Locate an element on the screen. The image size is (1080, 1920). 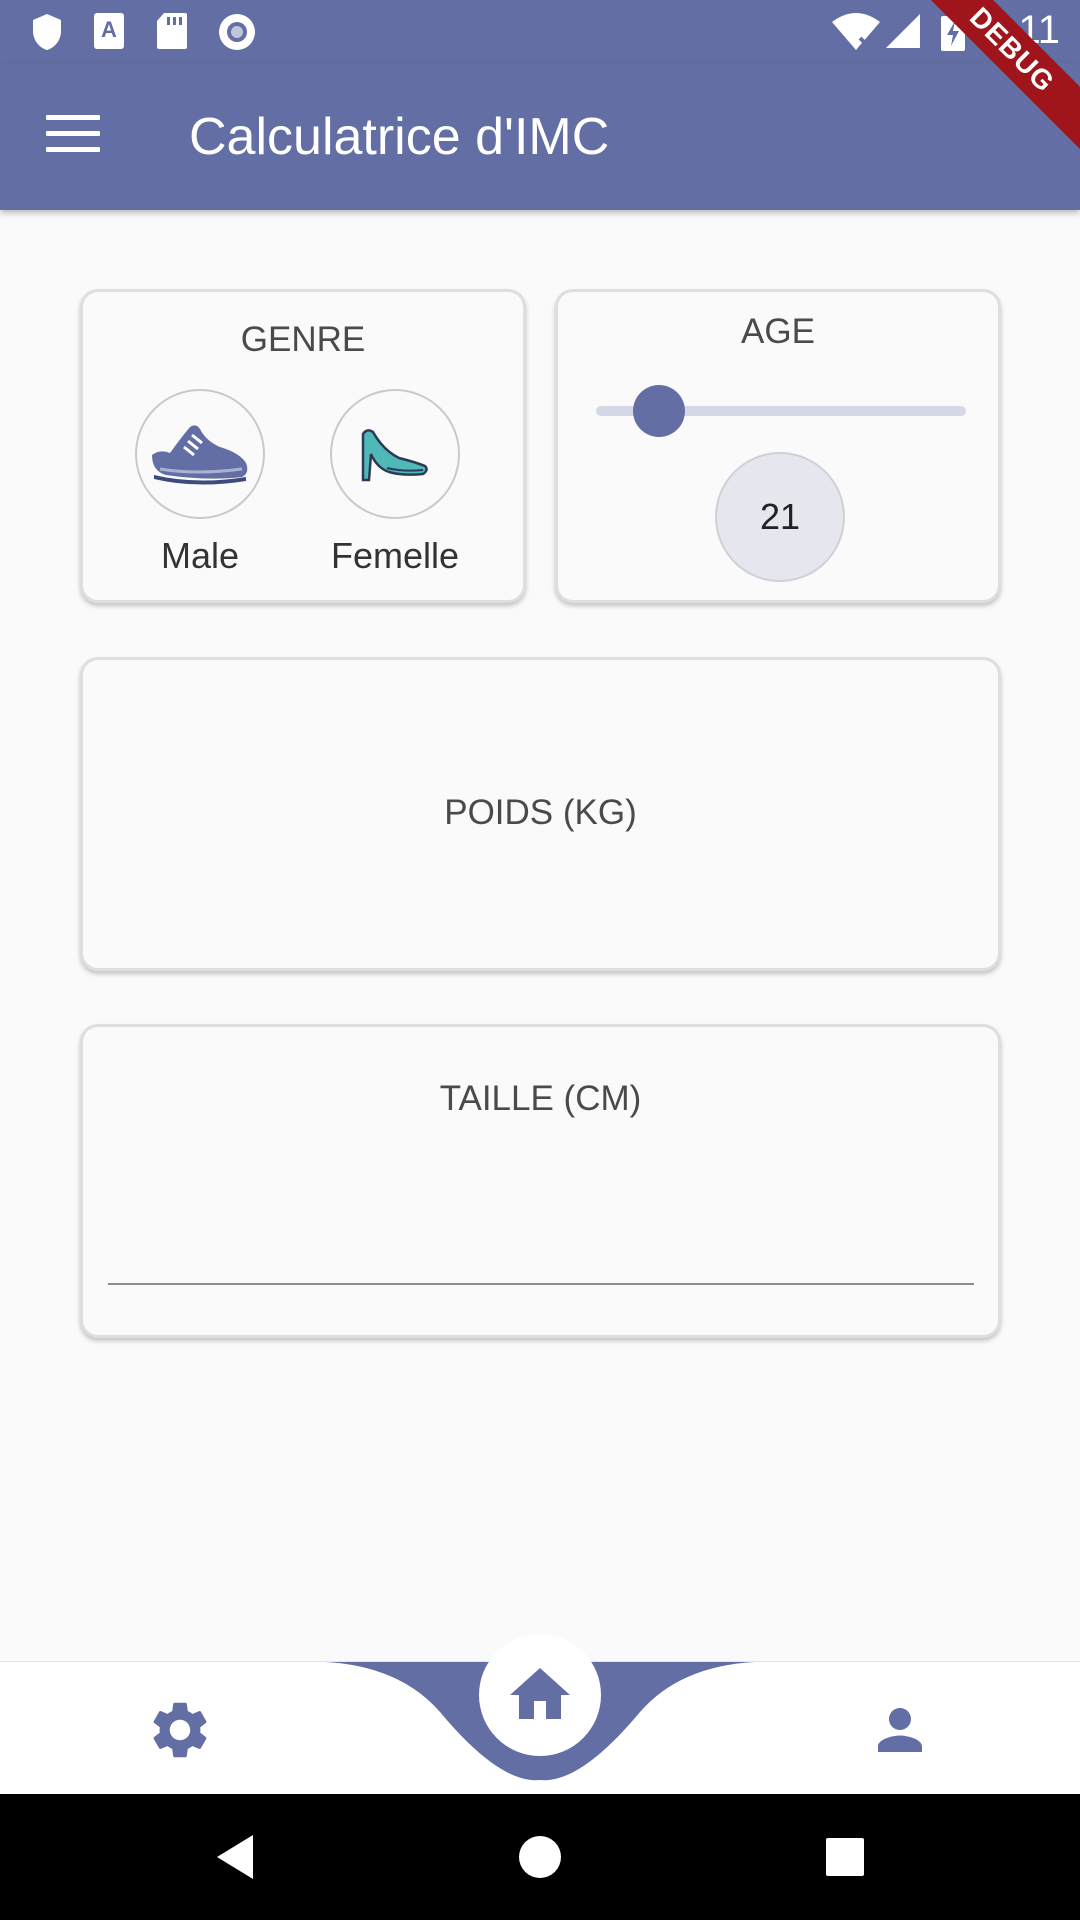
genre-title: GENRE is located at coordinates (303, 339).